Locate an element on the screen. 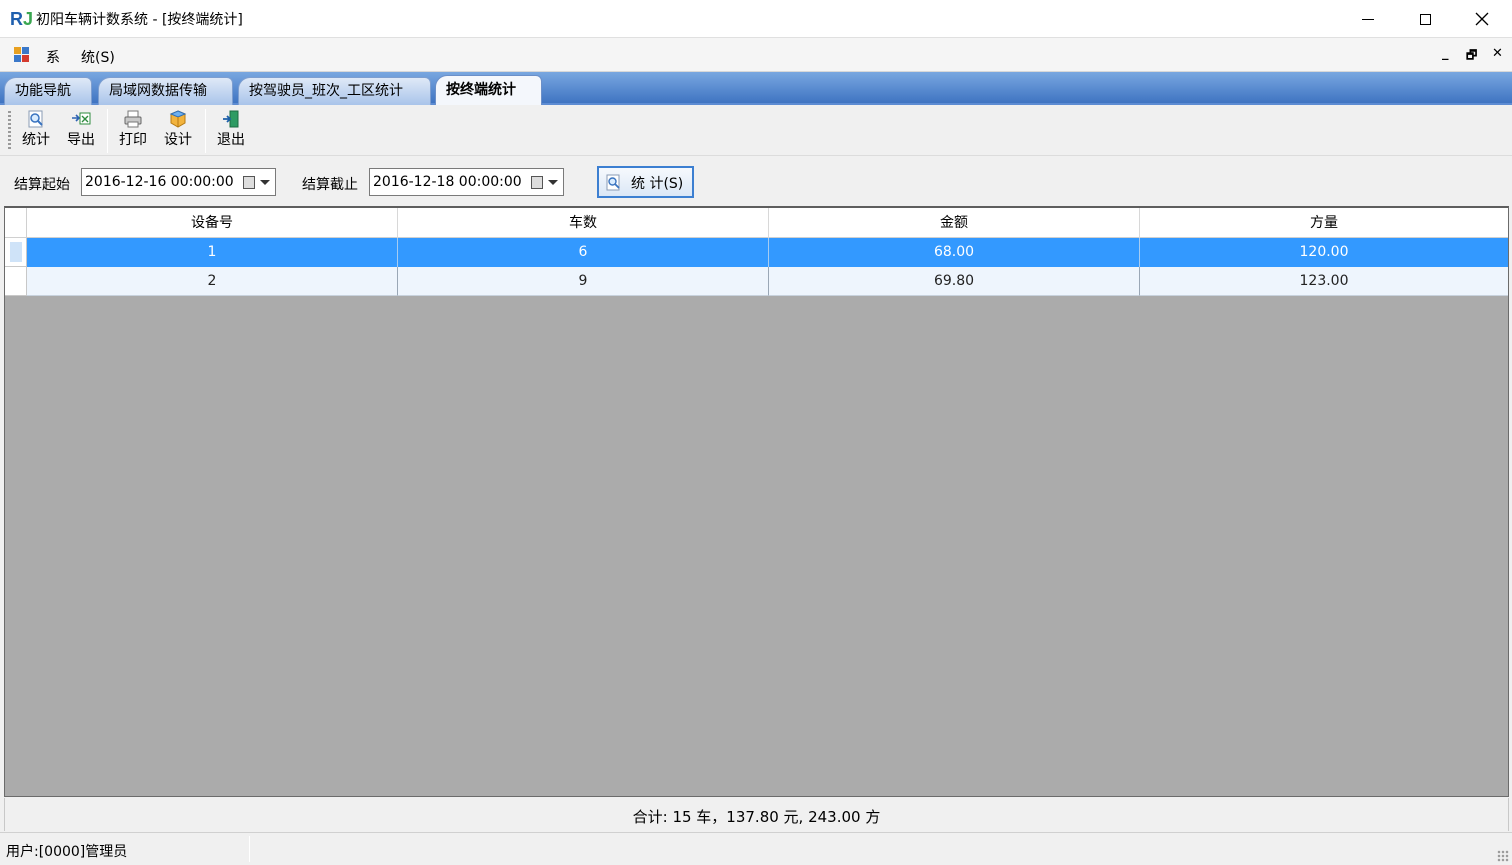 This screenshot has height=865, width=1512. column-header-volume: 方量 is located at coordinates (1324, 223).